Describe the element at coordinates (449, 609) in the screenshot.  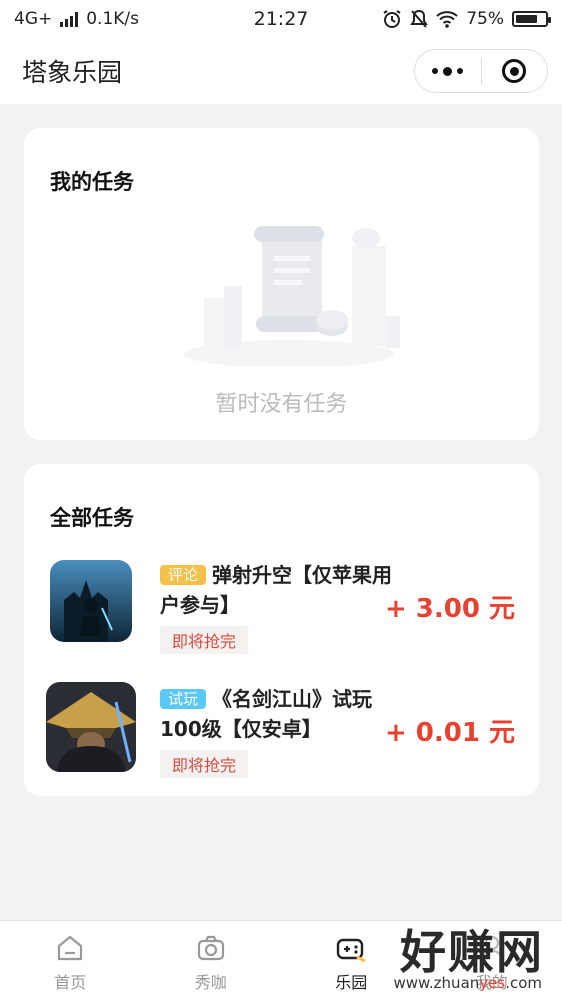
I see `task-reward: + 3.00 元` at that location.